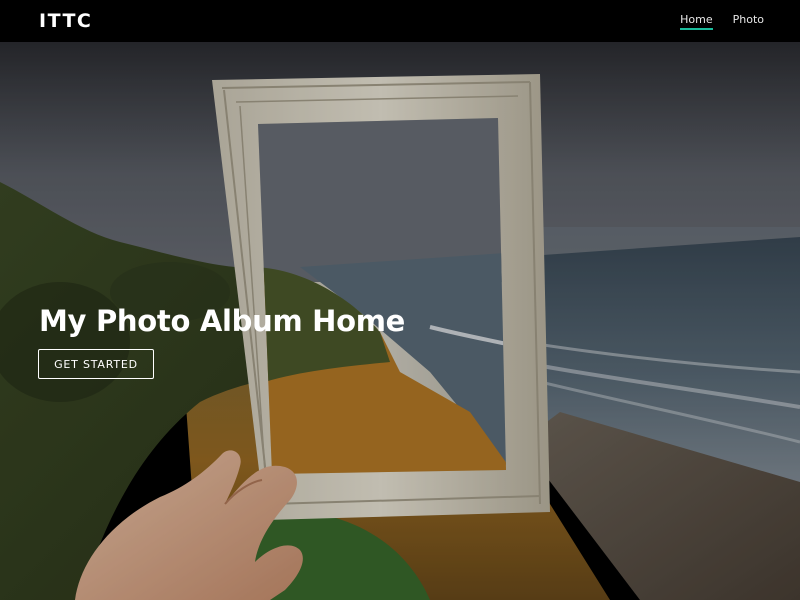 The width and height of the screenshot is (800, 600). What do you see at coordinates (697, 21) in the screenshot?
I see `nav-link-home: Home` at bounding box center [697, 21].